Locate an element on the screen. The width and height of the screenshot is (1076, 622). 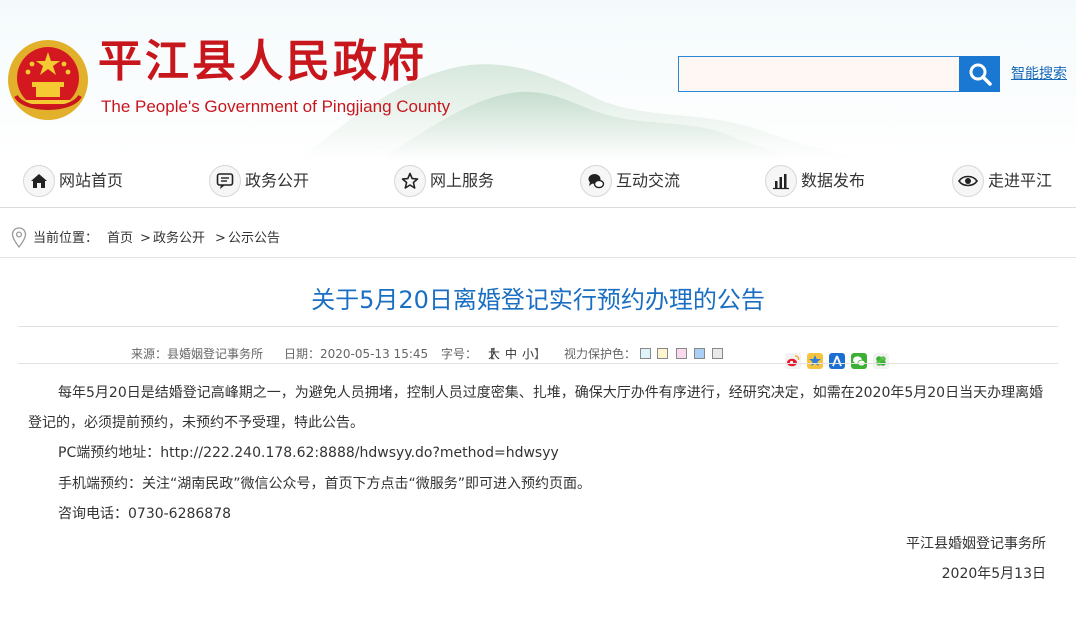
nav-item-interaction: 互动交流 is located at coordinates (630, 181).